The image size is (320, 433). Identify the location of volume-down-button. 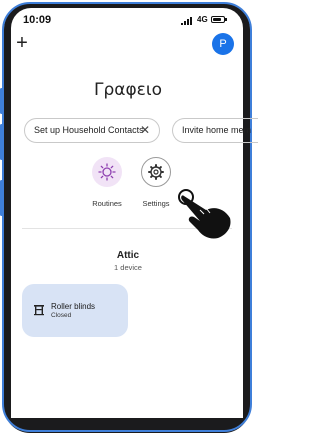
(1, 142).